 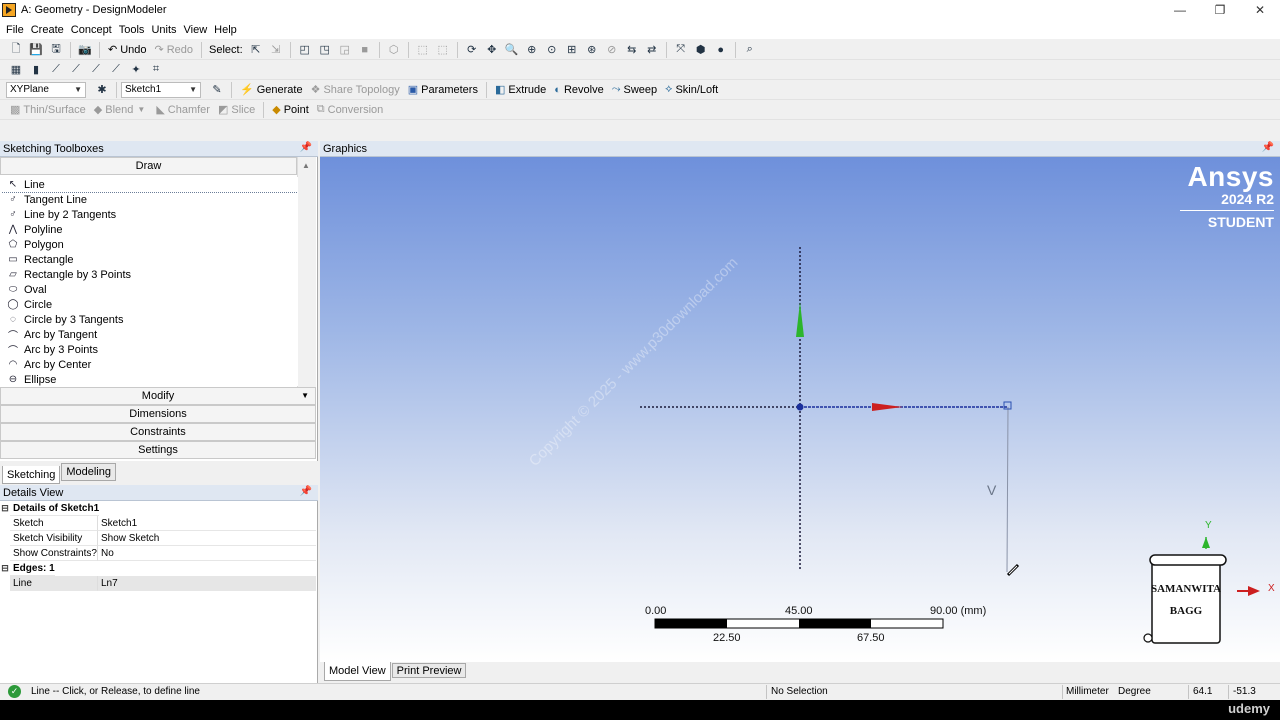 I want to click on tab-model-view: Model View, so click(x=357, y=671).